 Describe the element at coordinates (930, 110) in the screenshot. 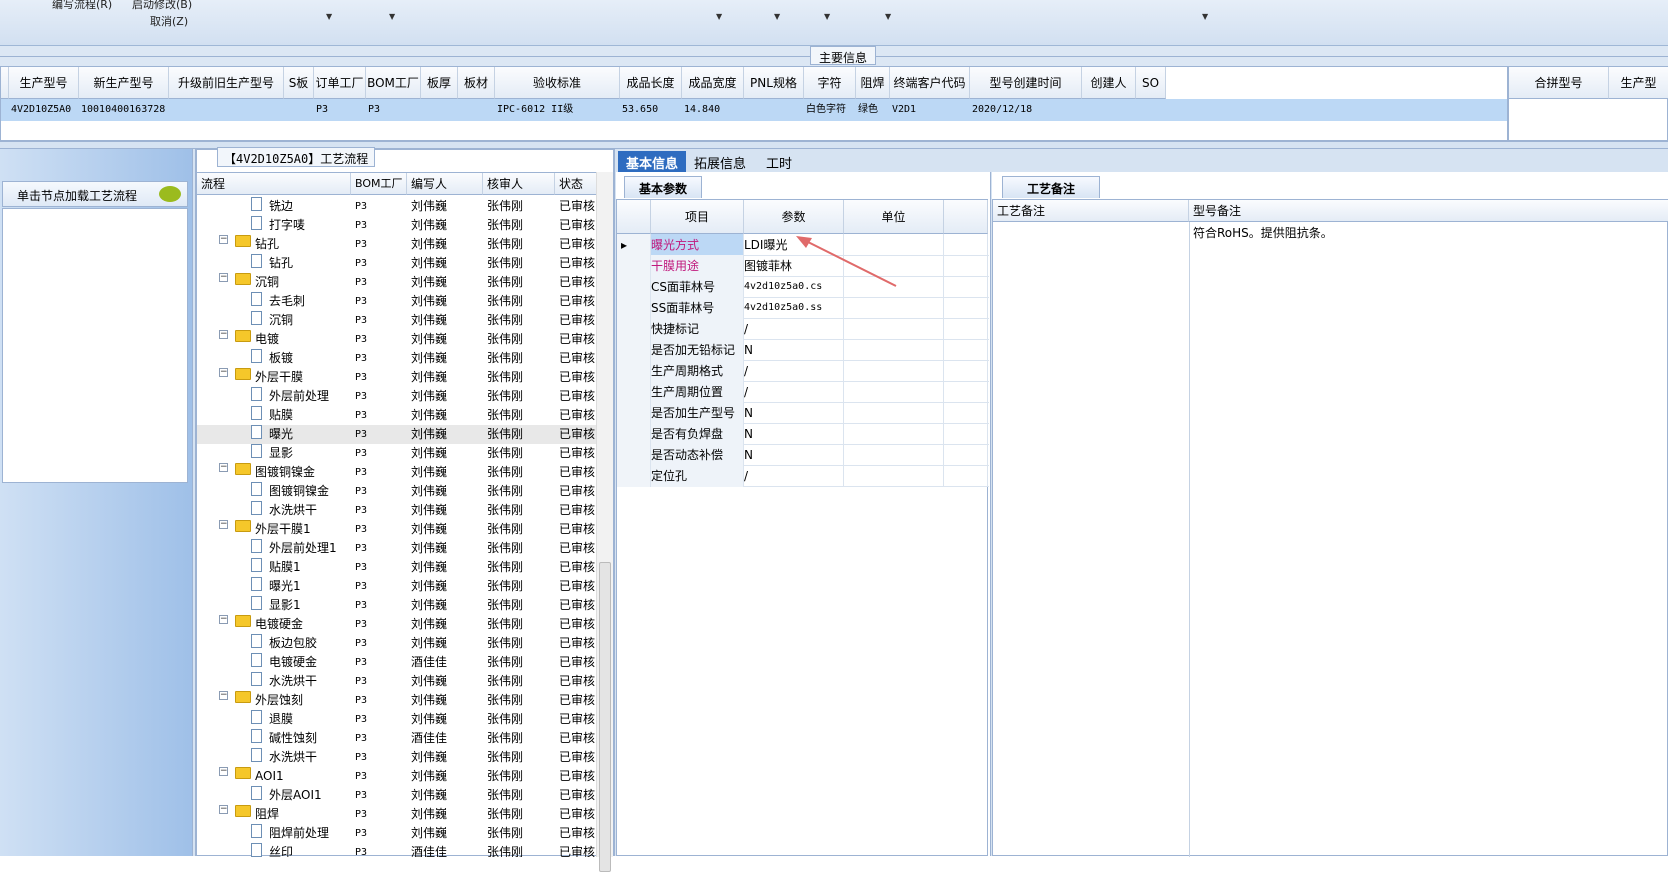

I see `main-cell: V2D1` at that location.